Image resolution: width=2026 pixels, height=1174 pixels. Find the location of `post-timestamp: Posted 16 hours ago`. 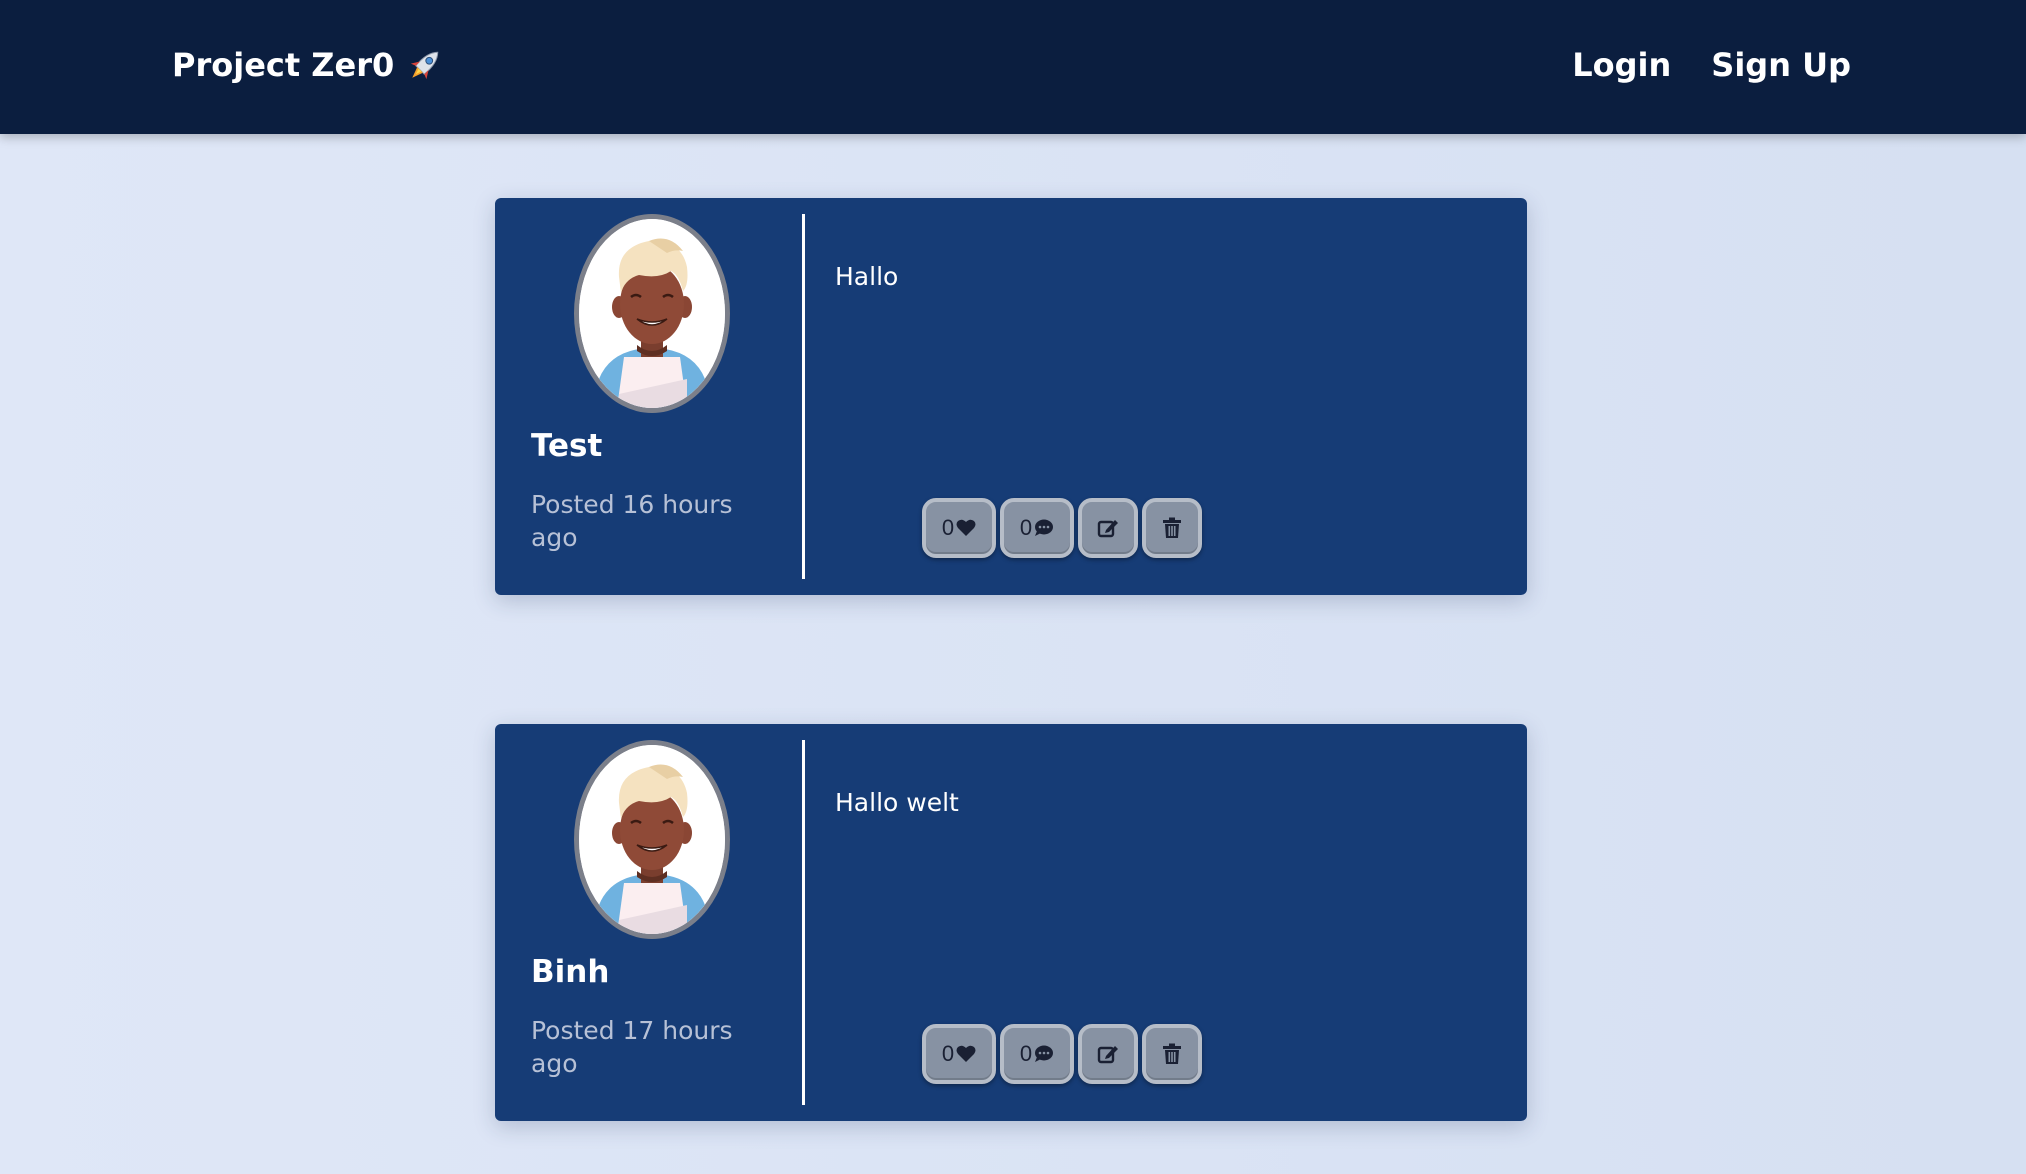

post-timestamp: Posted 16 hours ago is located at coordinates (632, 521).